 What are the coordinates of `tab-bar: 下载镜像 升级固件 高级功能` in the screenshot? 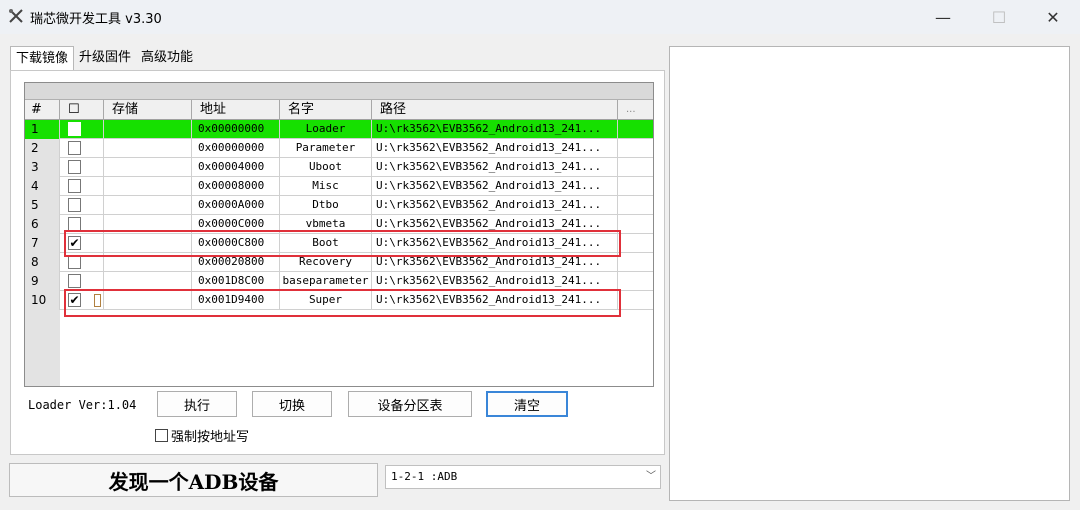 It's located at (104, 58).